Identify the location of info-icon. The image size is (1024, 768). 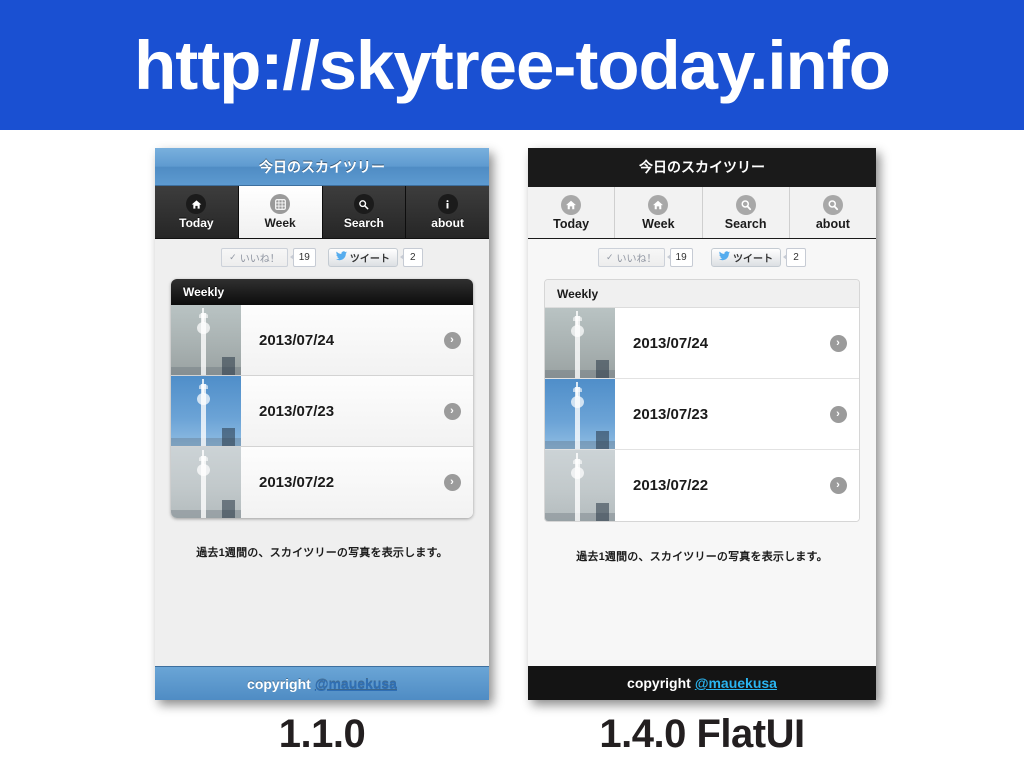
(447, 204).